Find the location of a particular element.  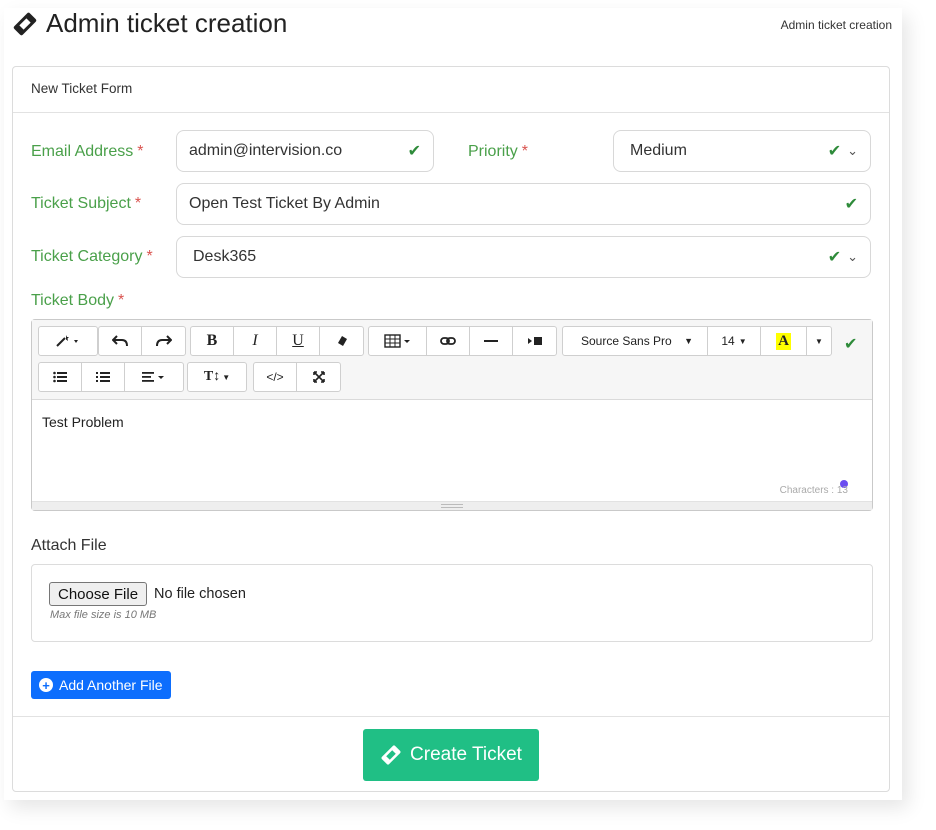

italic-button: I is located at coordinates (255, 341).